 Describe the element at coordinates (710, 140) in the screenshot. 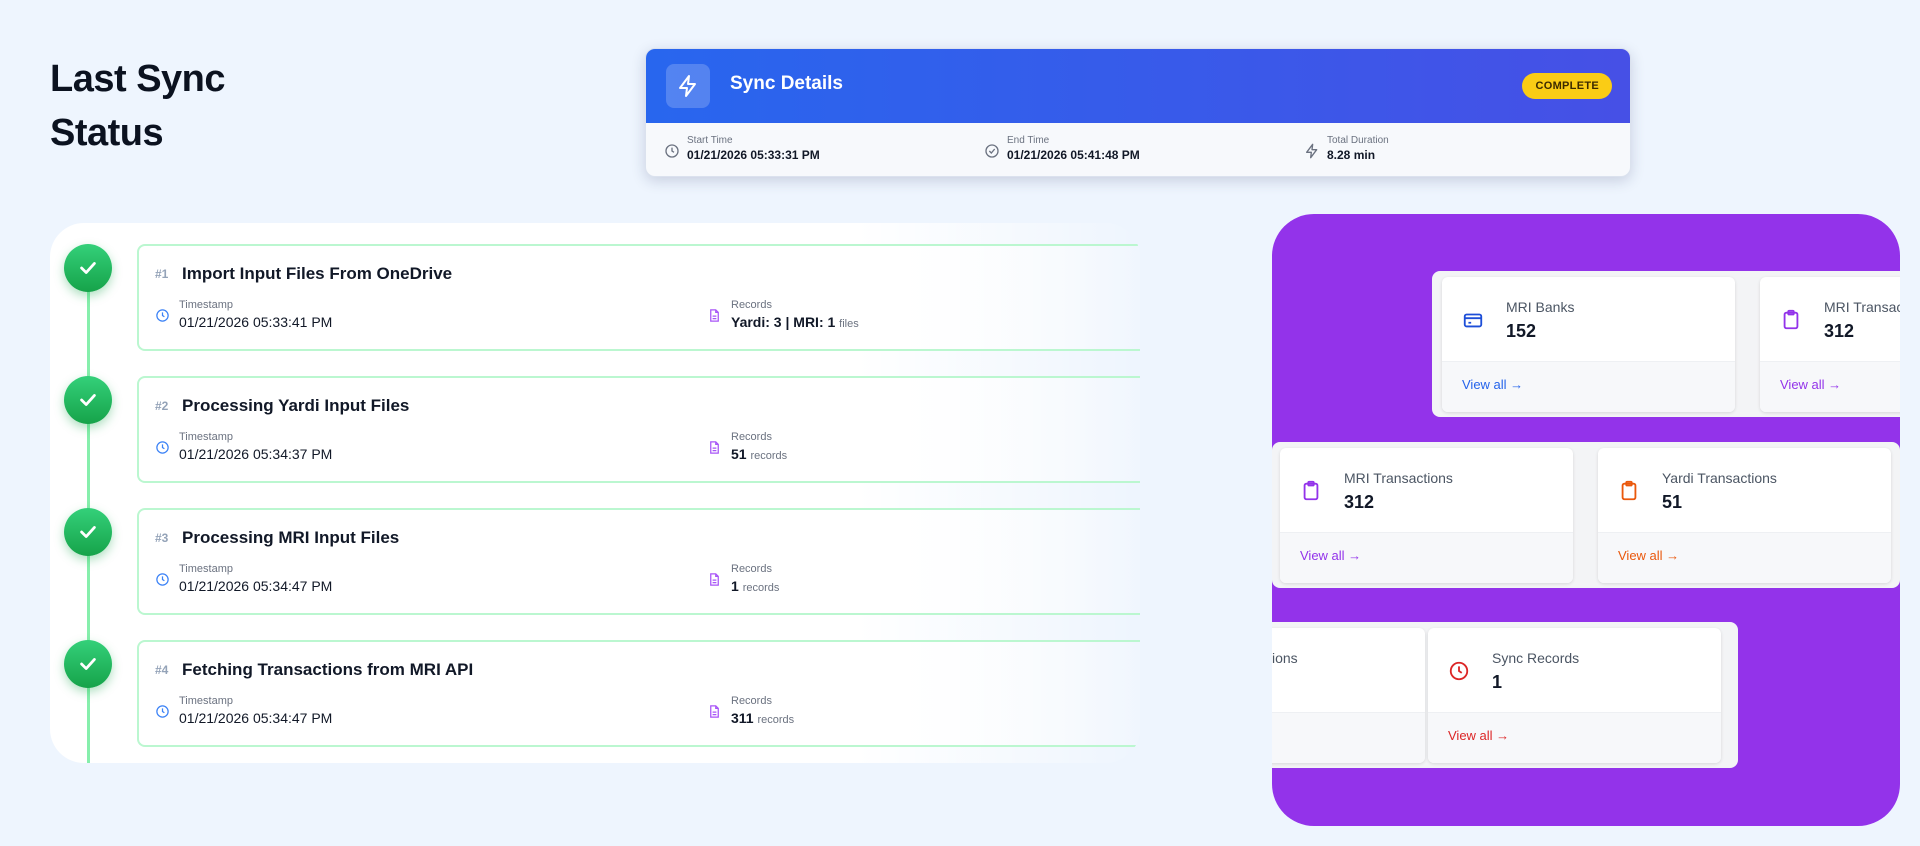

I see `start-time-label: Start Time` at that location.